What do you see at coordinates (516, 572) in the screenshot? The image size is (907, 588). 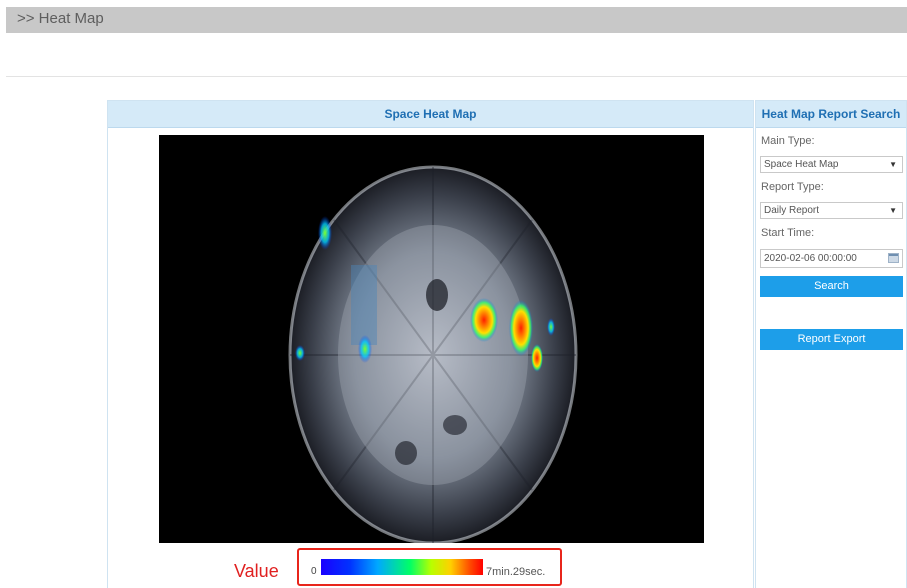 I see `legend-max: 7min.29sec.` at bounding box center [516, 572].